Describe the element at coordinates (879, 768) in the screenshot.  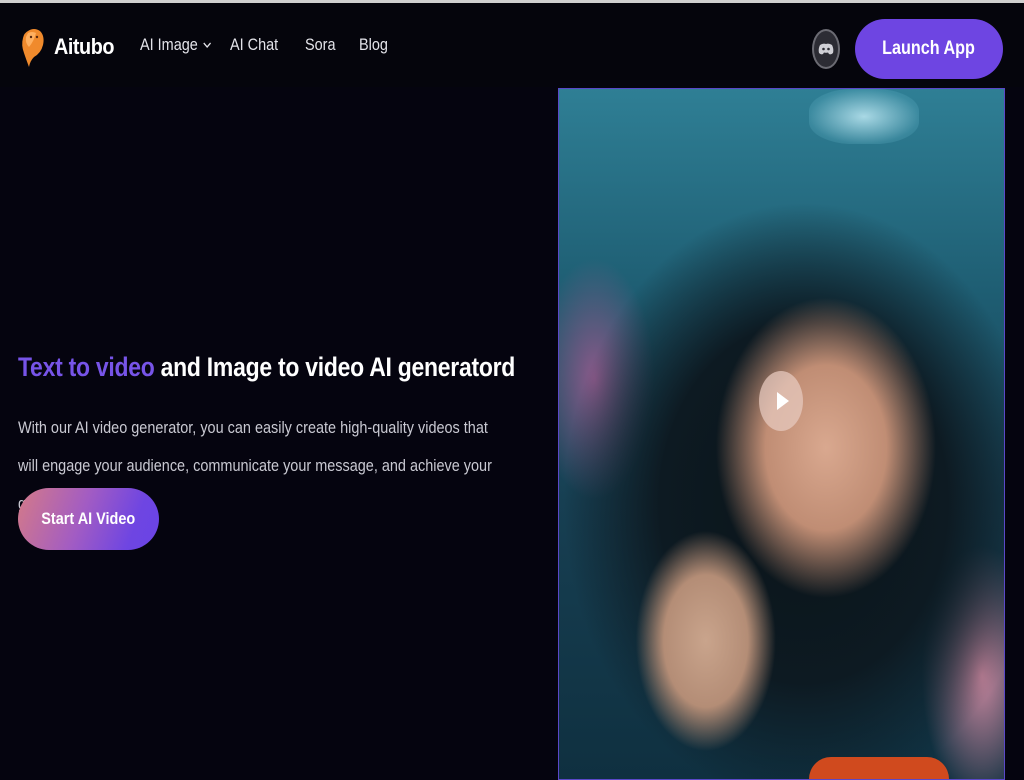
I see `fish-decoration` at that location.